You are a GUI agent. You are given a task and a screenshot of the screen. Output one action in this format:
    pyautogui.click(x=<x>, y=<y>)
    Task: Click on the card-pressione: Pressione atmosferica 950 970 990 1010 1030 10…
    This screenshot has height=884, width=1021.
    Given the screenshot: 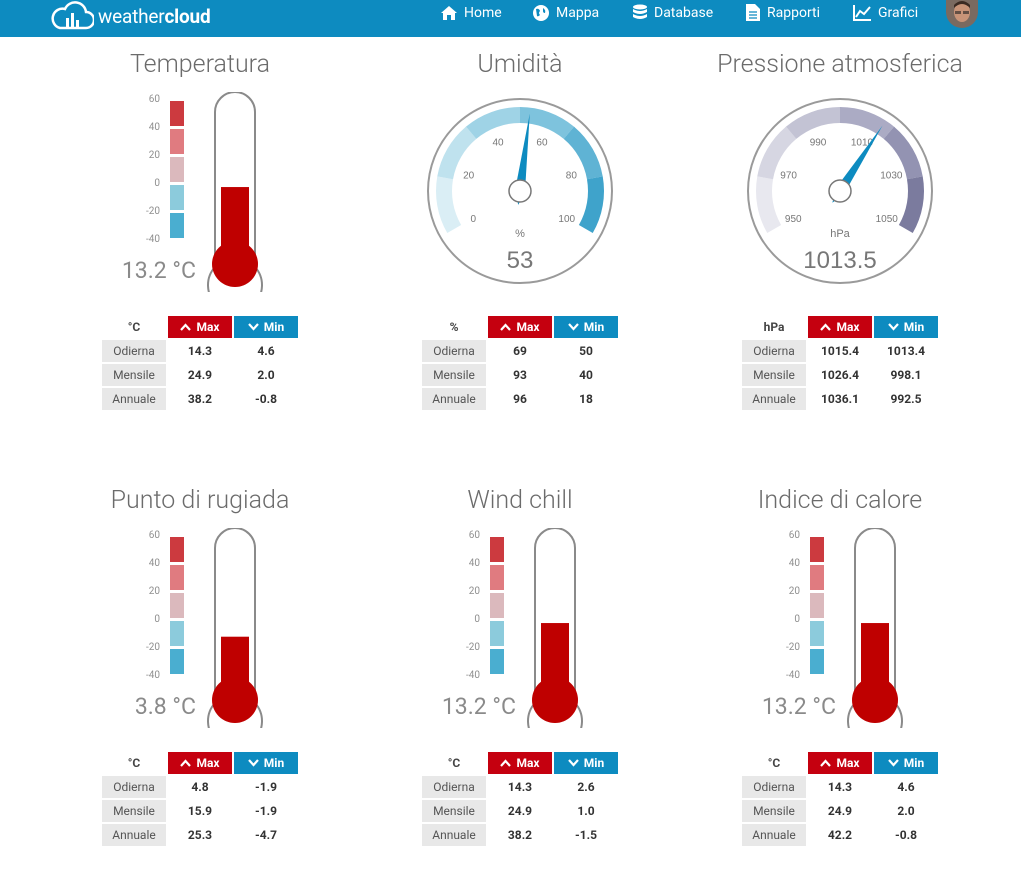 What is the action you would take?
    pyautogui.click(x=840, y=243)
    